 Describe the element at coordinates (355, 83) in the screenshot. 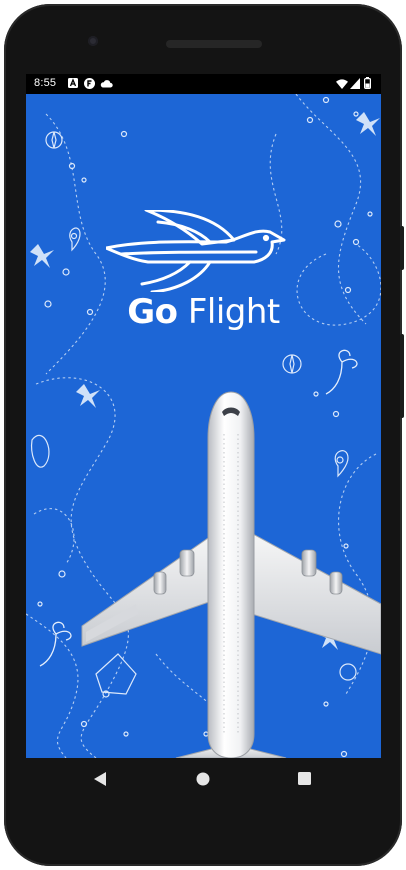

I see `signal-icon` at that location.